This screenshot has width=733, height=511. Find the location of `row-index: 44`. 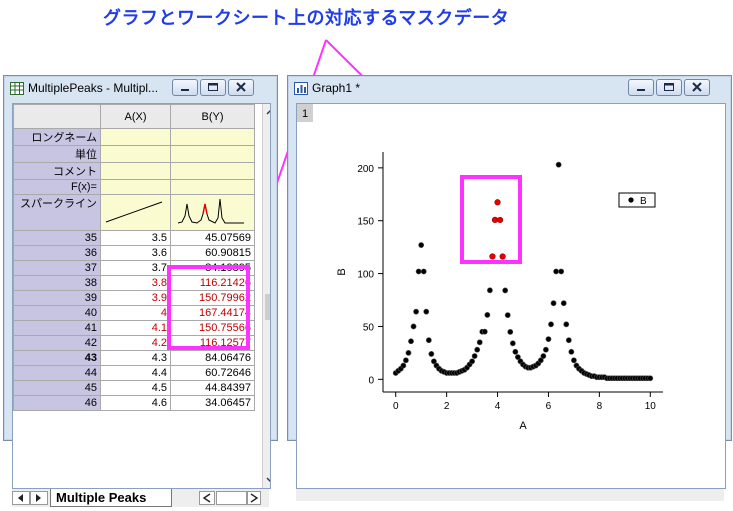

row-index: 44 is located at coordinates (57, 373).